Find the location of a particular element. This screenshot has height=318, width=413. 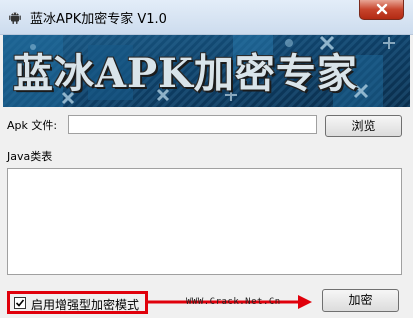

apk-file-label: Apk 文件: is located at coordinates (32, 125).